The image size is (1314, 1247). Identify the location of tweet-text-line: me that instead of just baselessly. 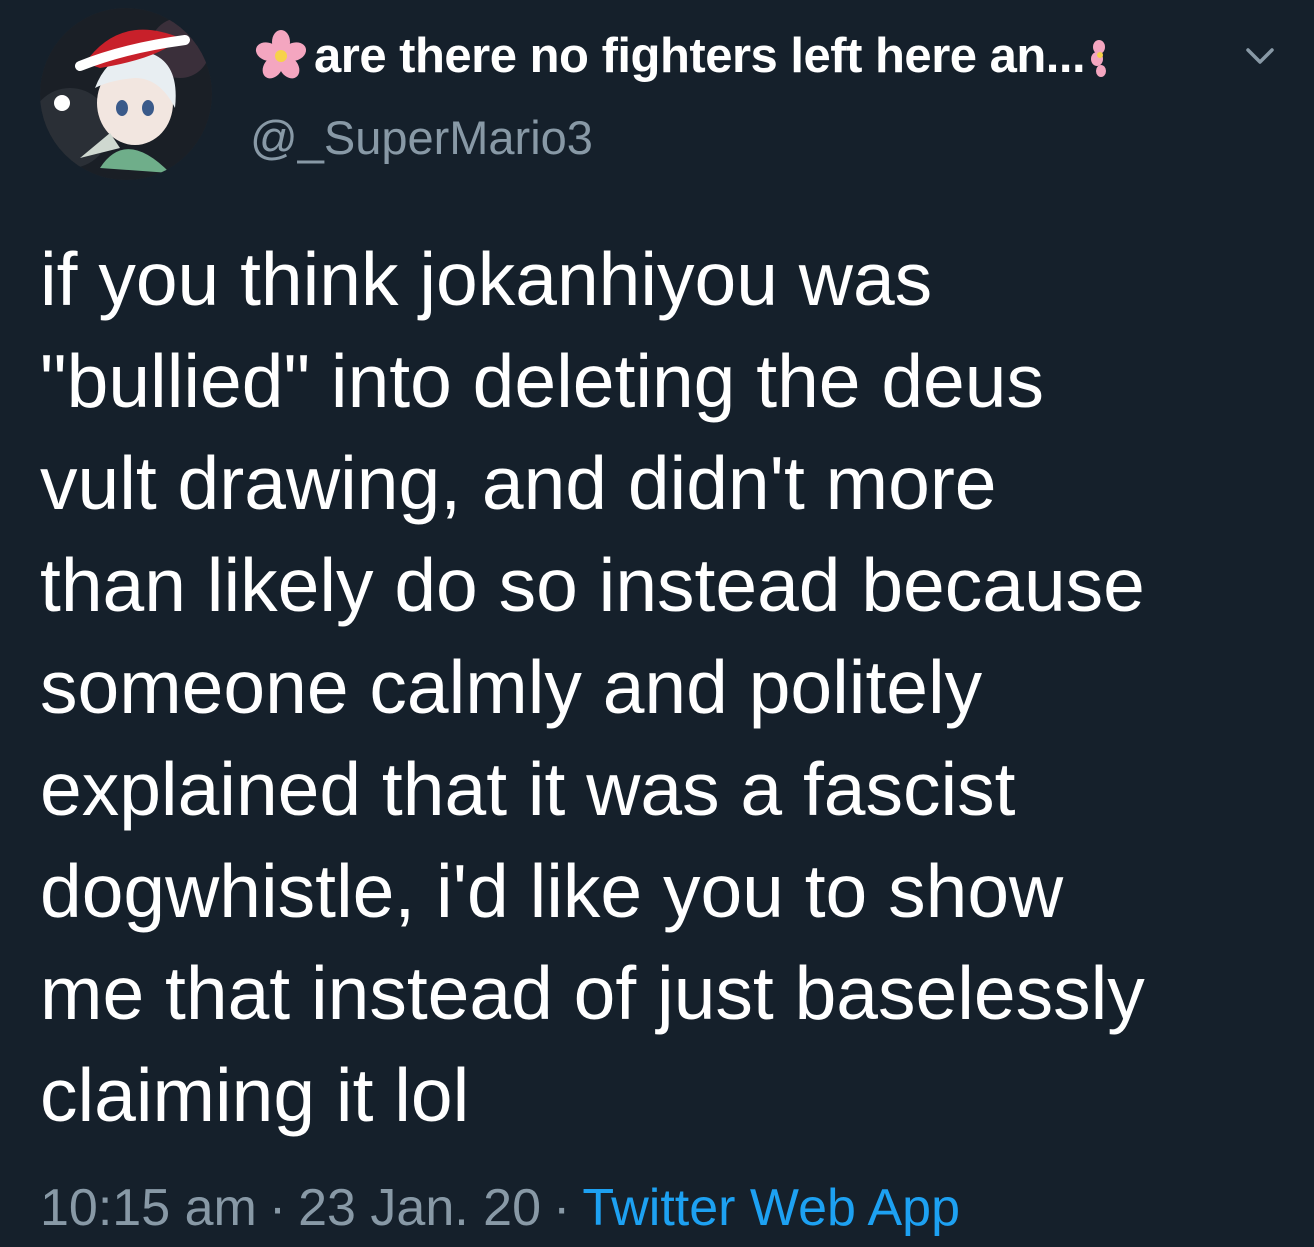
(592, 993).